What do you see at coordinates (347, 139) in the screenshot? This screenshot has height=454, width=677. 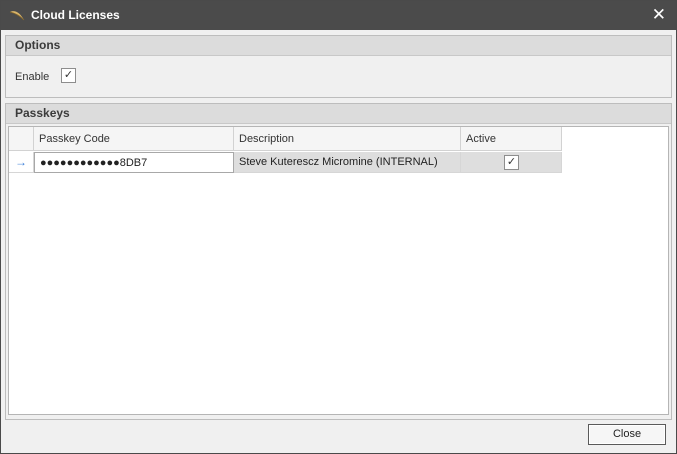 I see `column-header-description: Description` at bounding box center [347, 139].